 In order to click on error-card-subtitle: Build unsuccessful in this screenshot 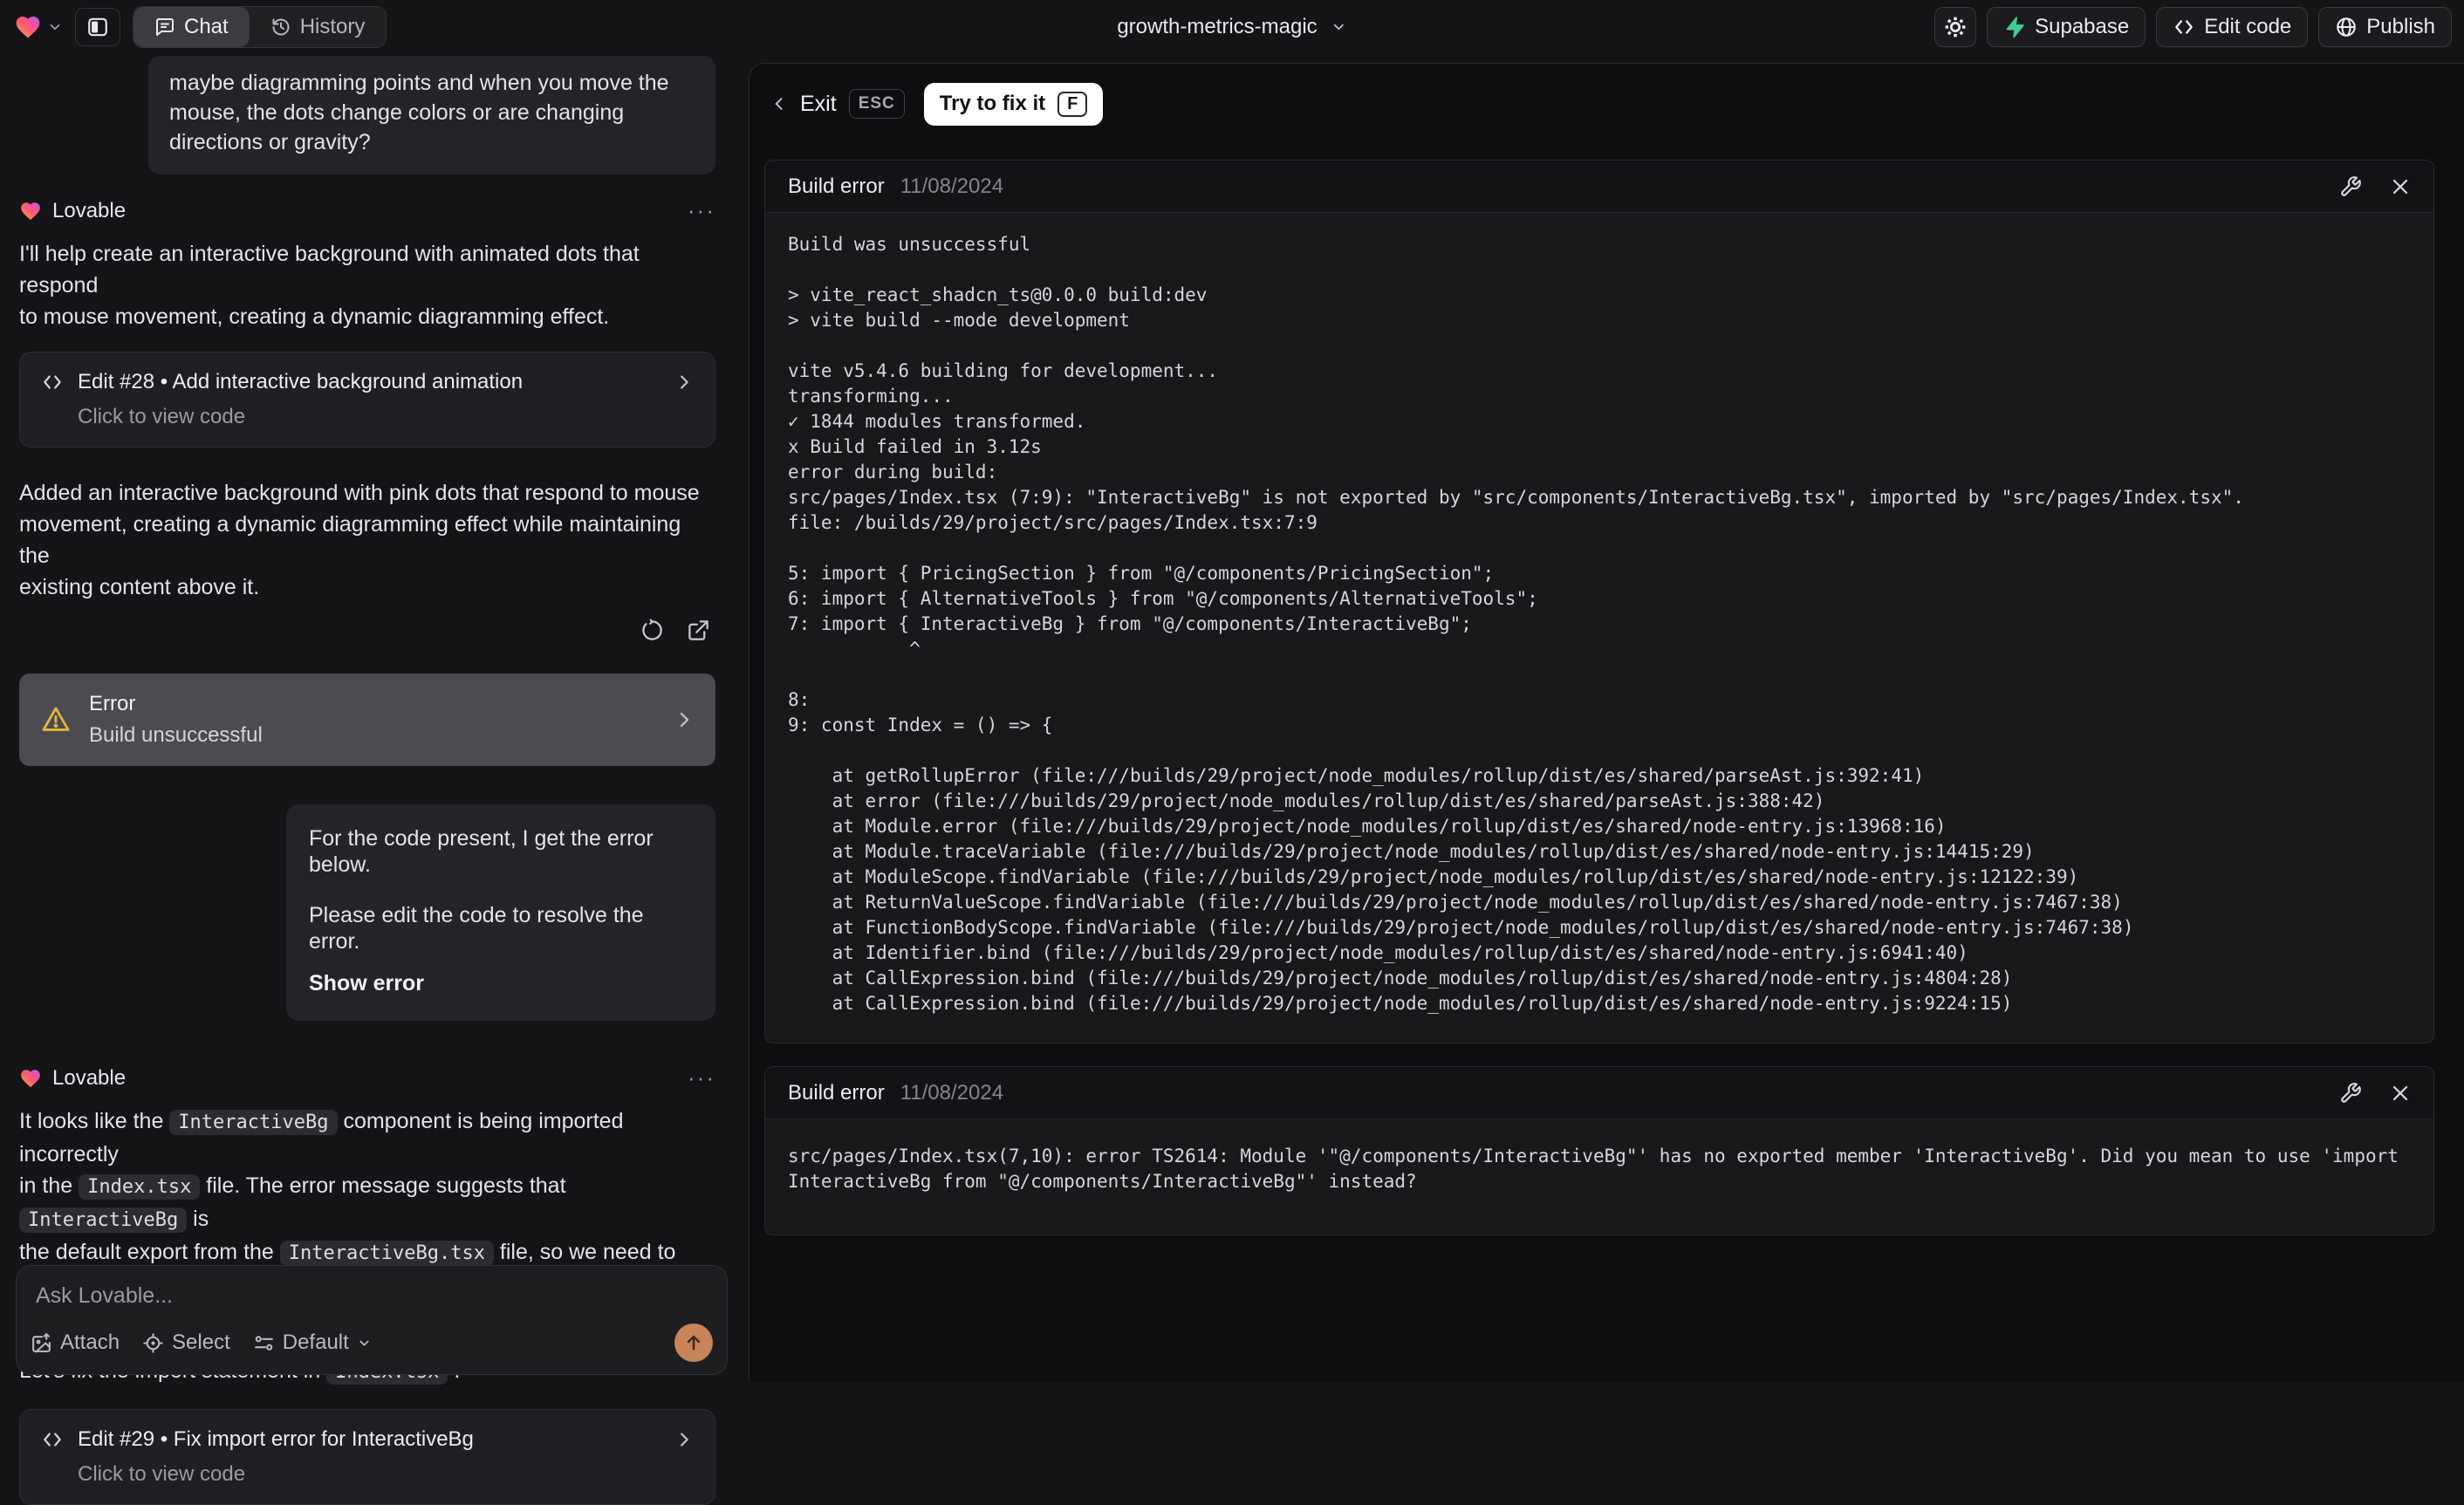, I will do `click(176, 735)`.